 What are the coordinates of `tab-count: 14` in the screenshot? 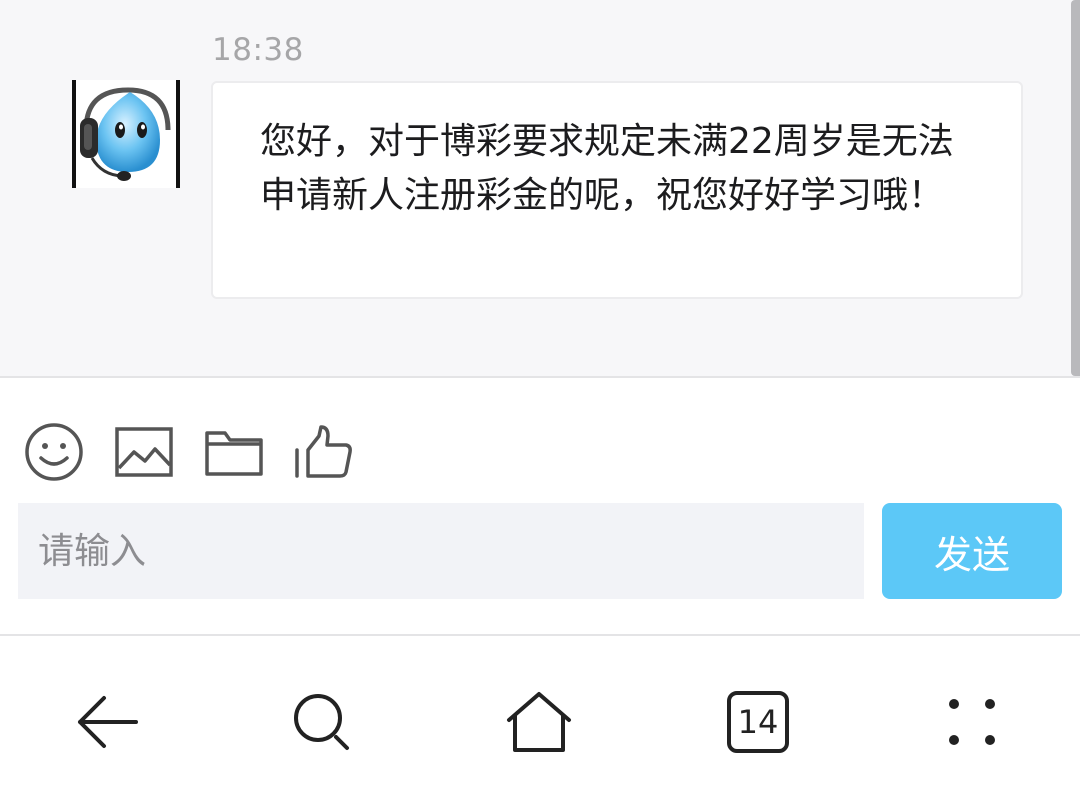 It's located at (758, 722).